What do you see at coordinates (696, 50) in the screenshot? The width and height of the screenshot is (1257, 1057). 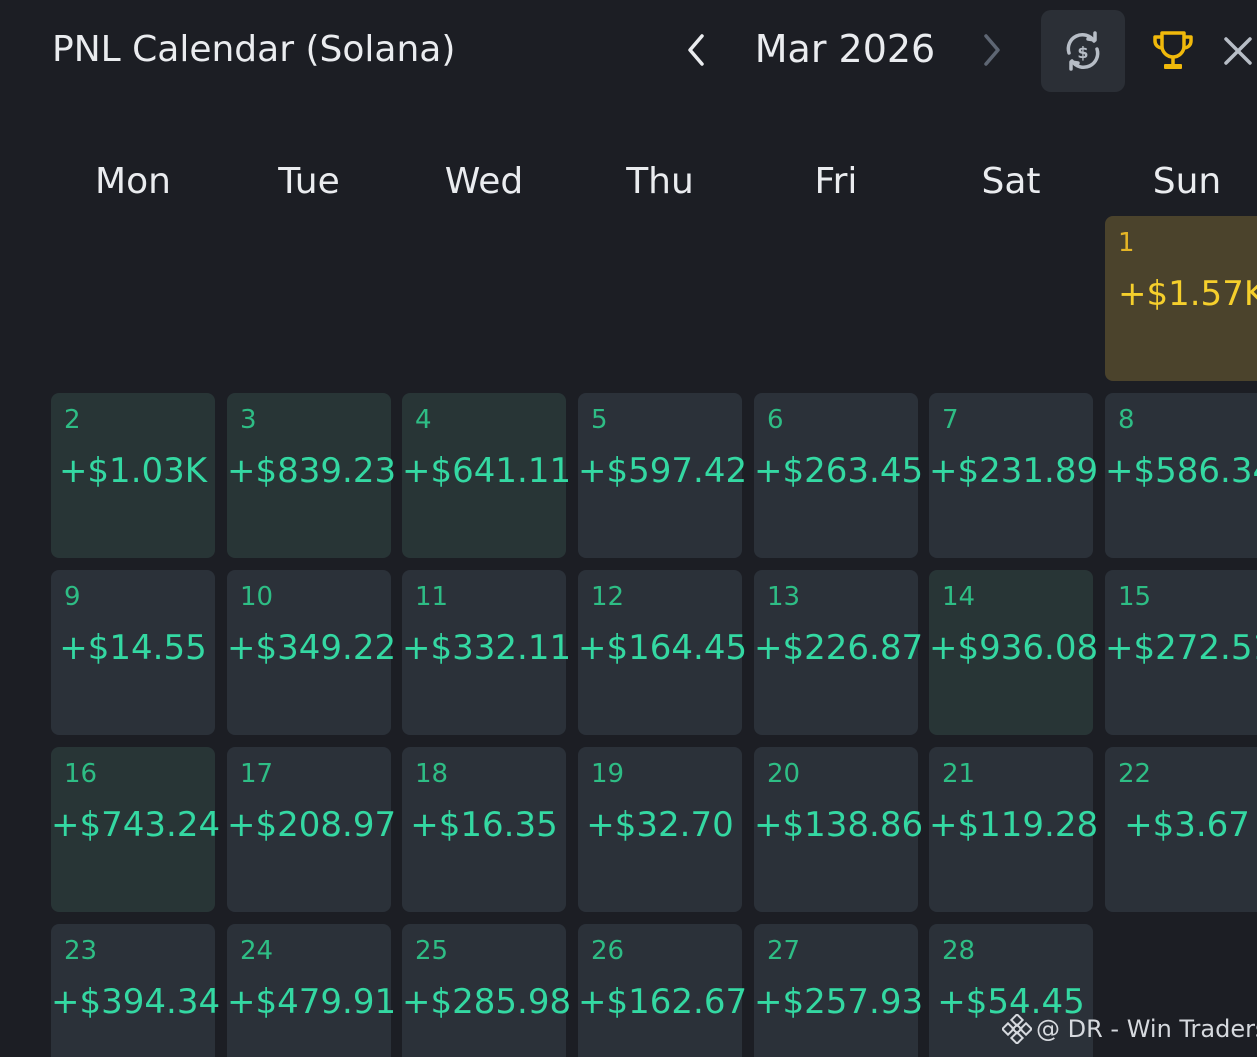 I see `previous-month-button` at bounding box center [696, 50].